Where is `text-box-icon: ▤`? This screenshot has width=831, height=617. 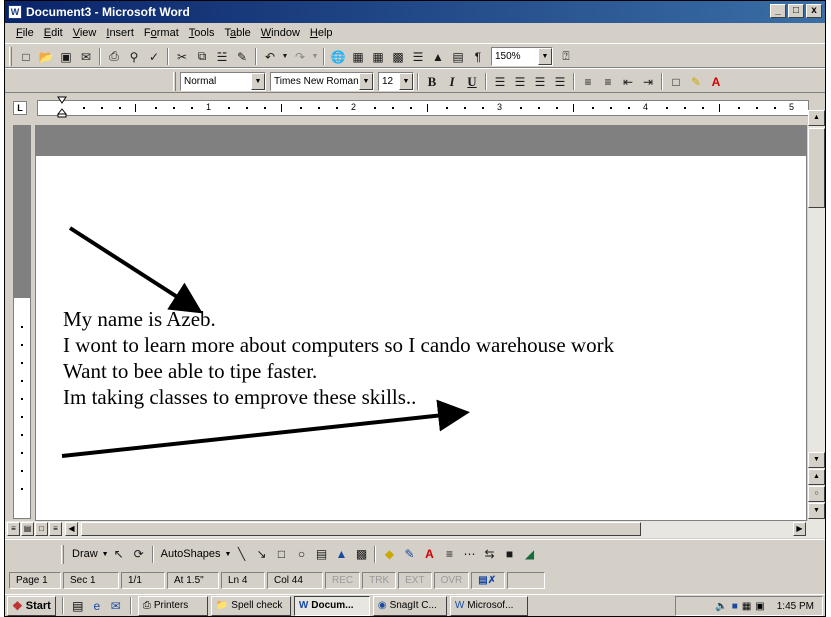 text-box-icon: ▤ is located at coordinates (321, 554).